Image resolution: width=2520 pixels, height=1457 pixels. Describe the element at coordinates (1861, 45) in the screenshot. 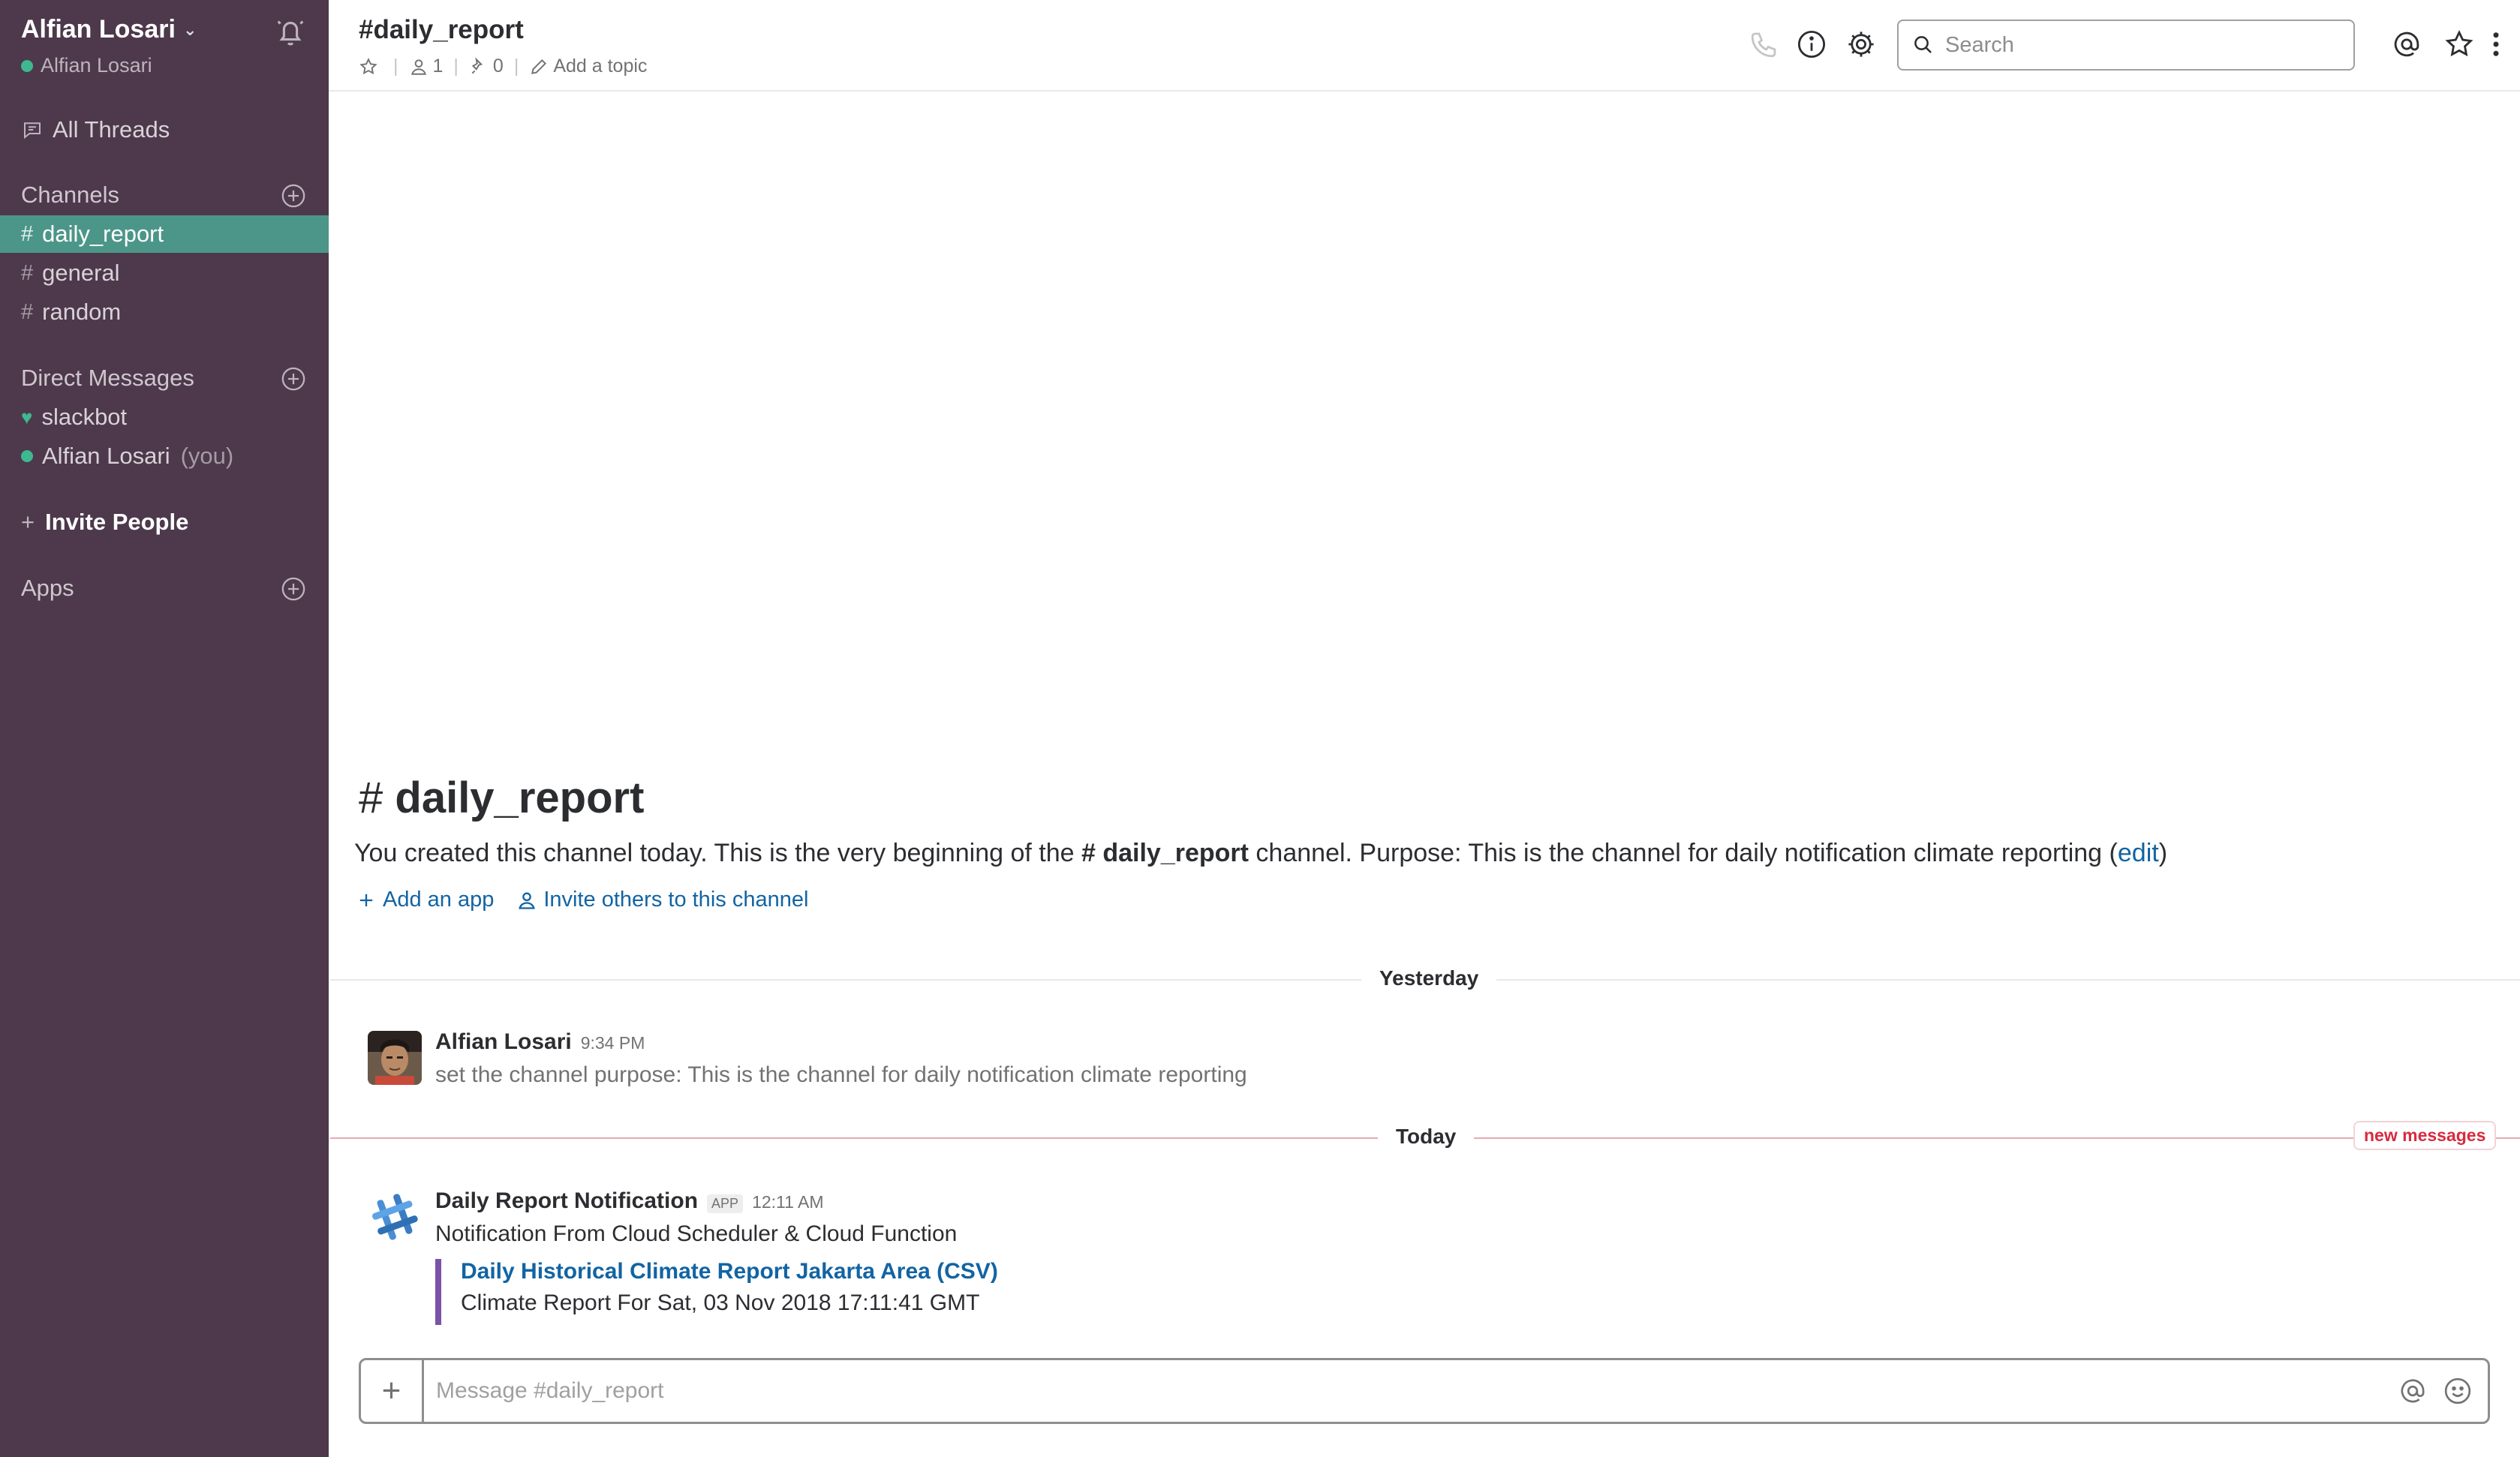

I see `gear-icon` at that location.